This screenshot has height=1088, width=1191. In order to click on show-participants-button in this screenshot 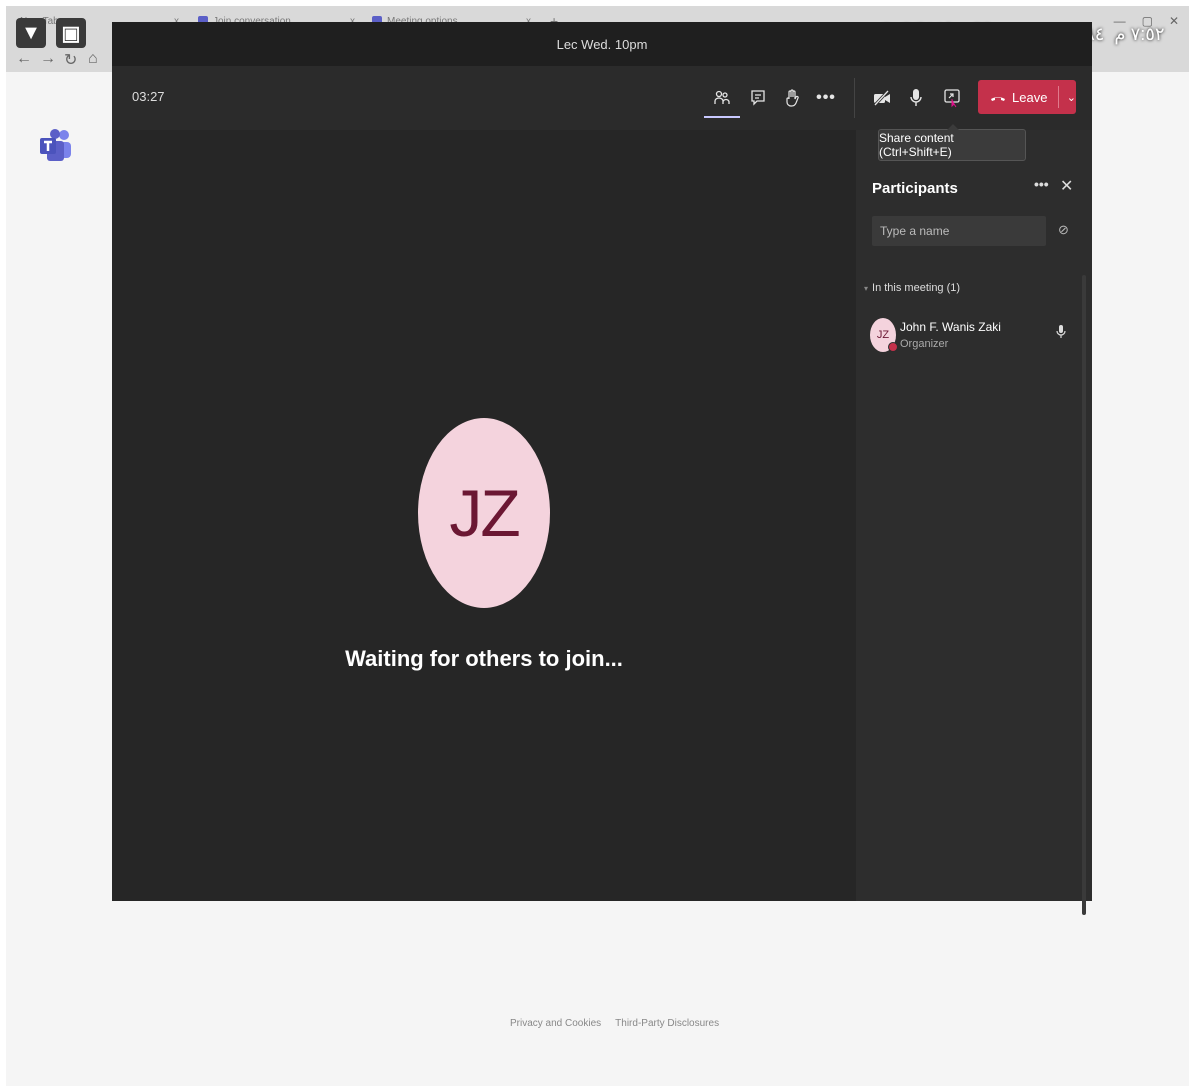, I will do `click(722, 101)`.